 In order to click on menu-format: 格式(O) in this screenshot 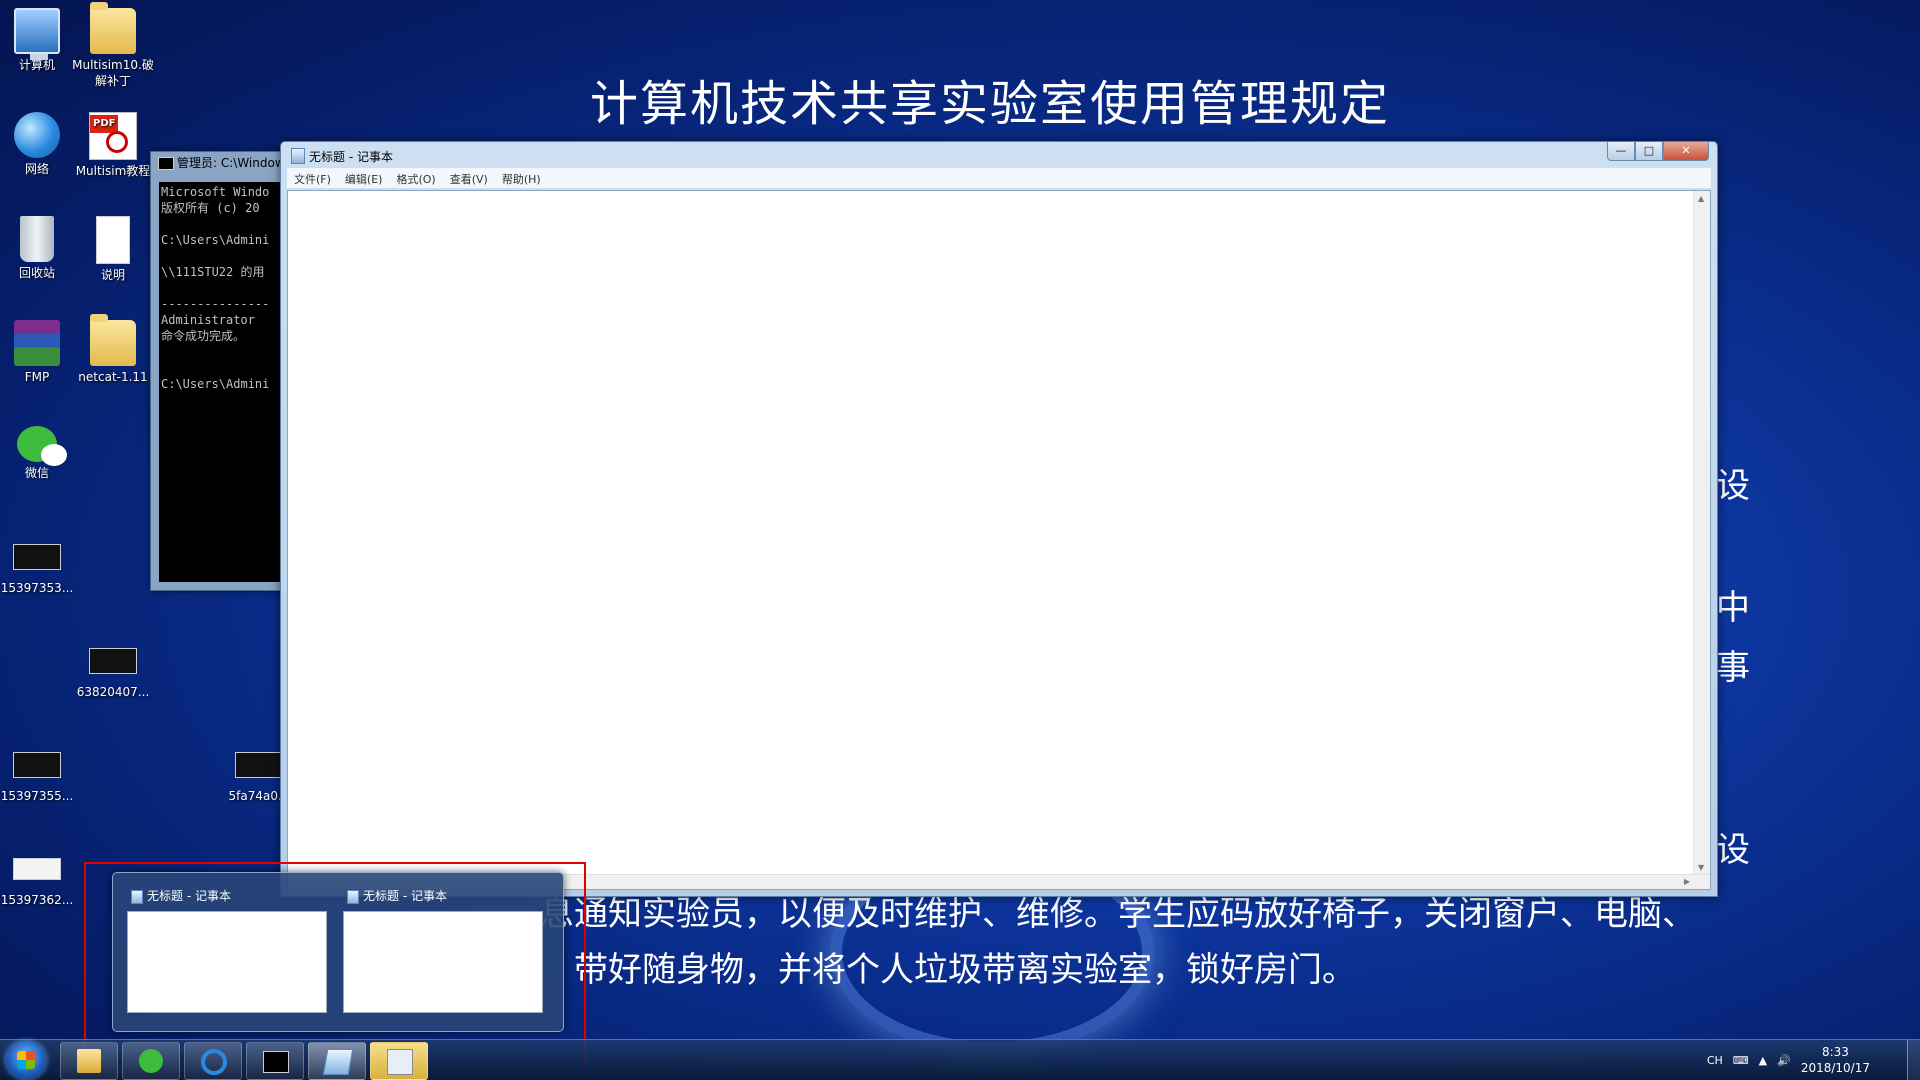, I will do `click(415, 178)`.